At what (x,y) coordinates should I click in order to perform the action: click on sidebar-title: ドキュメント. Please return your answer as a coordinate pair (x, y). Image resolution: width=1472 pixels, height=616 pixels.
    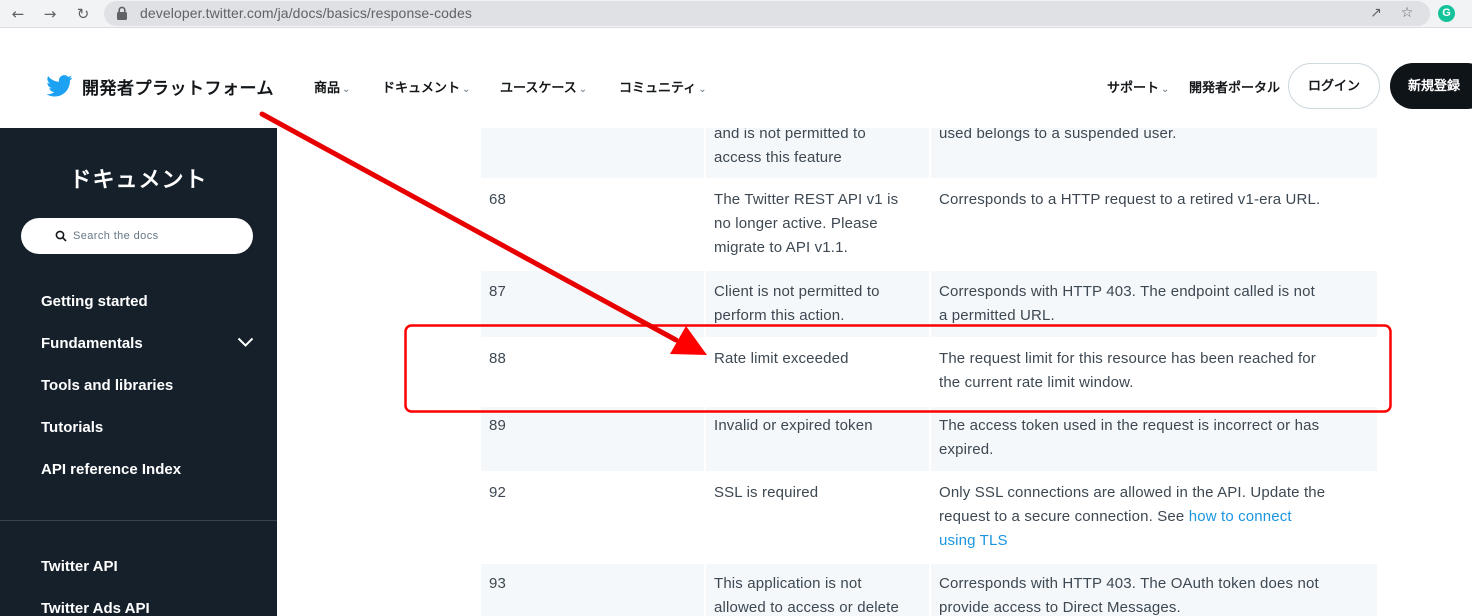
    Looking at the image, I should click on (138, 179).